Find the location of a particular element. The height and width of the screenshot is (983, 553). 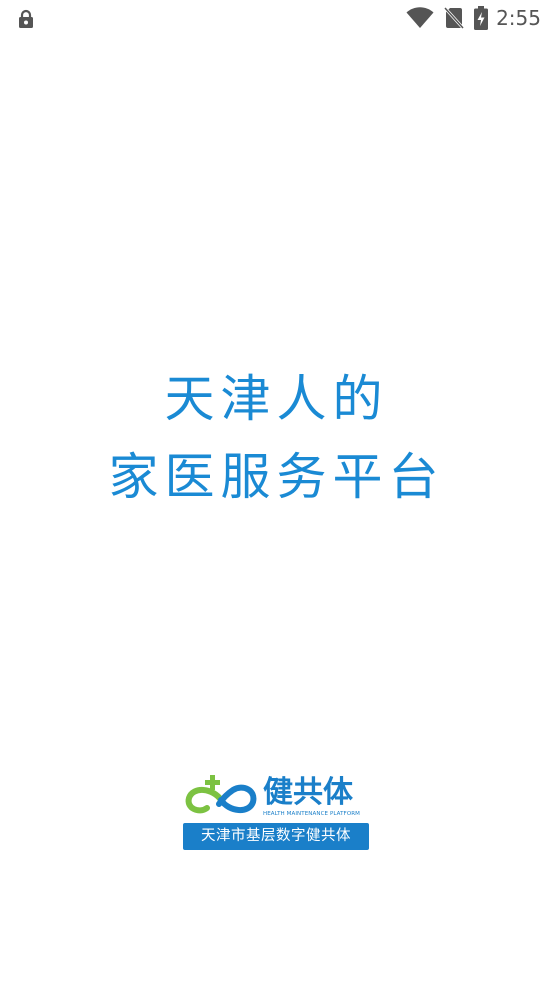

wifi-icon is located at coordinates (420, 18).